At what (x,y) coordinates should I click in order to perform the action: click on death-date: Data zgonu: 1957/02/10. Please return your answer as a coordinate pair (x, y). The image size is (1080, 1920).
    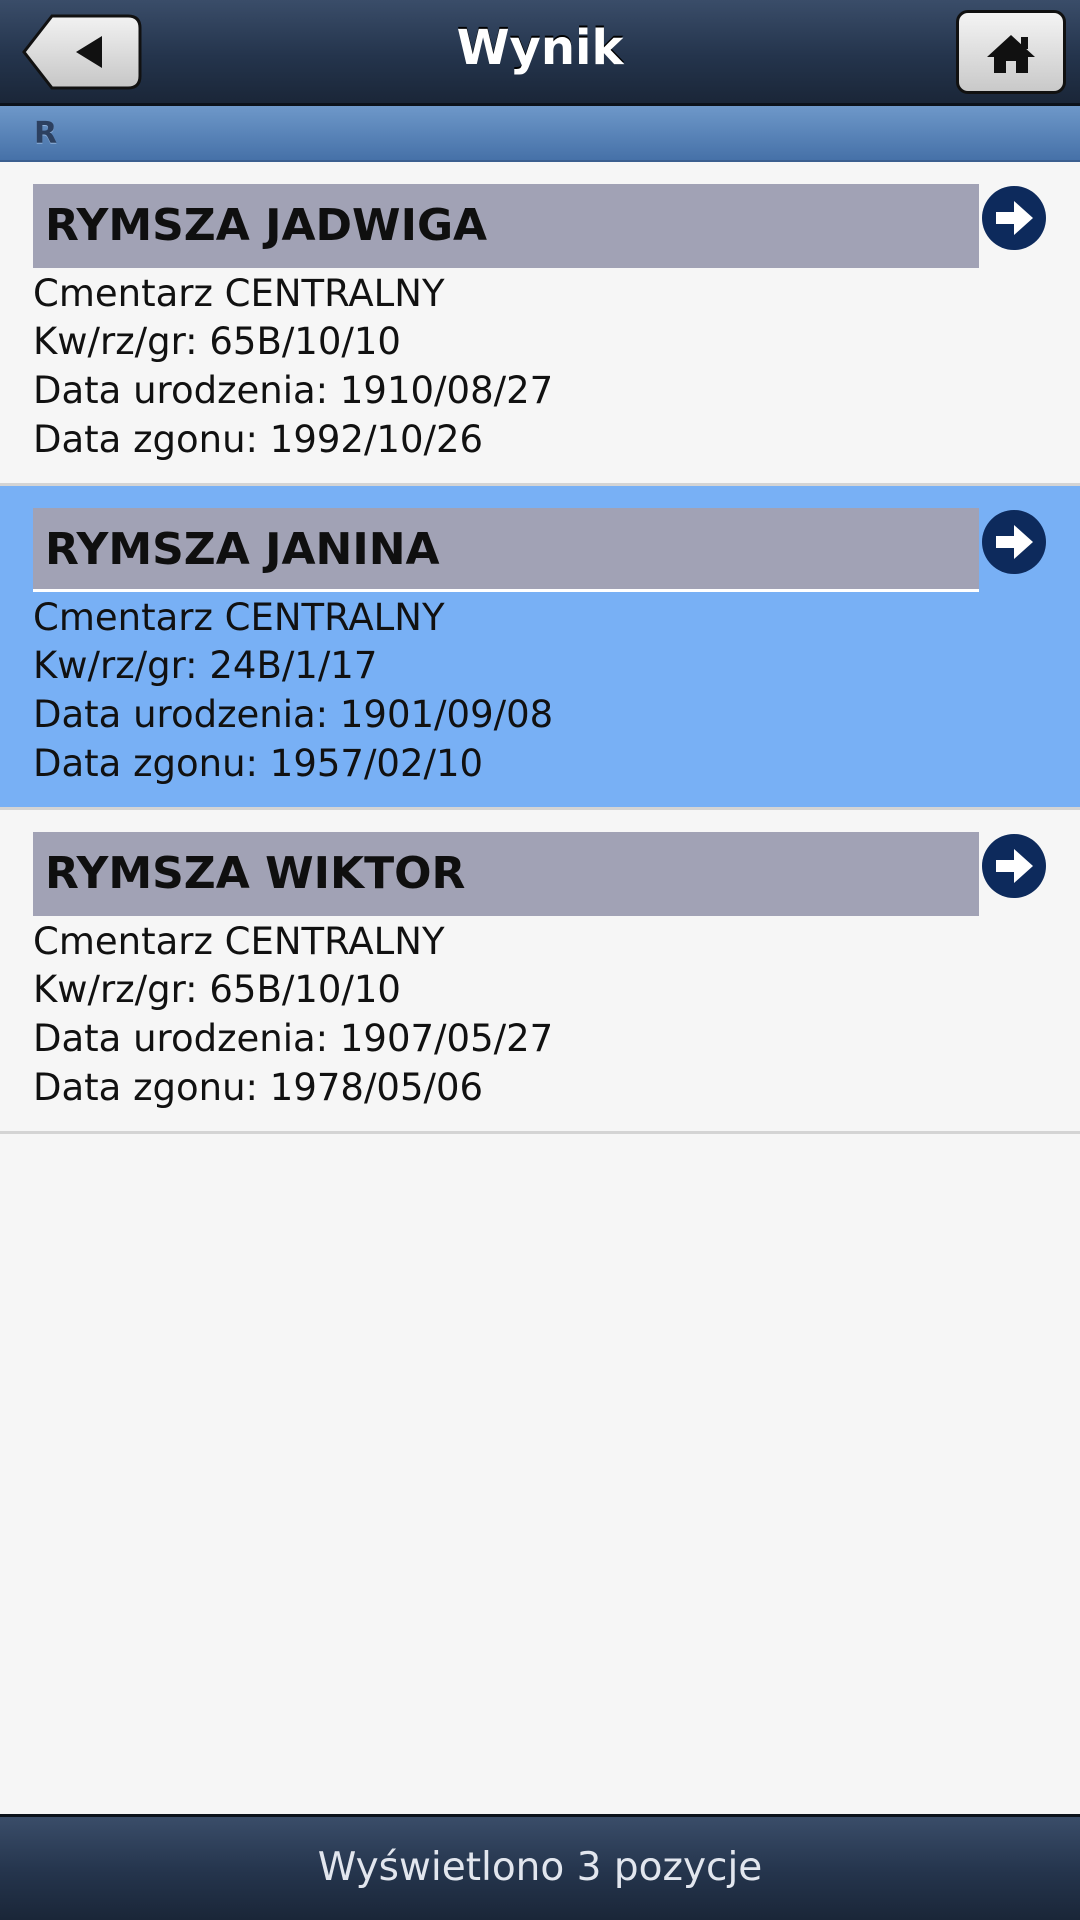
    Looking at the image, I should click on (258, 763).